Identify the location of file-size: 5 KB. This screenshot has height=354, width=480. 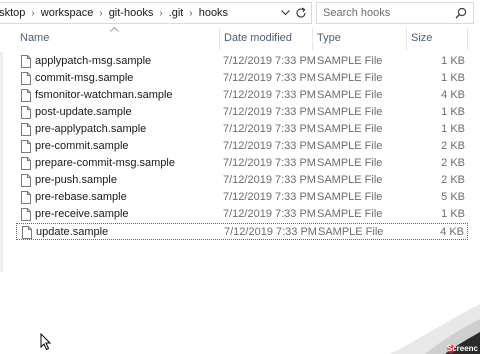
(453, 197).